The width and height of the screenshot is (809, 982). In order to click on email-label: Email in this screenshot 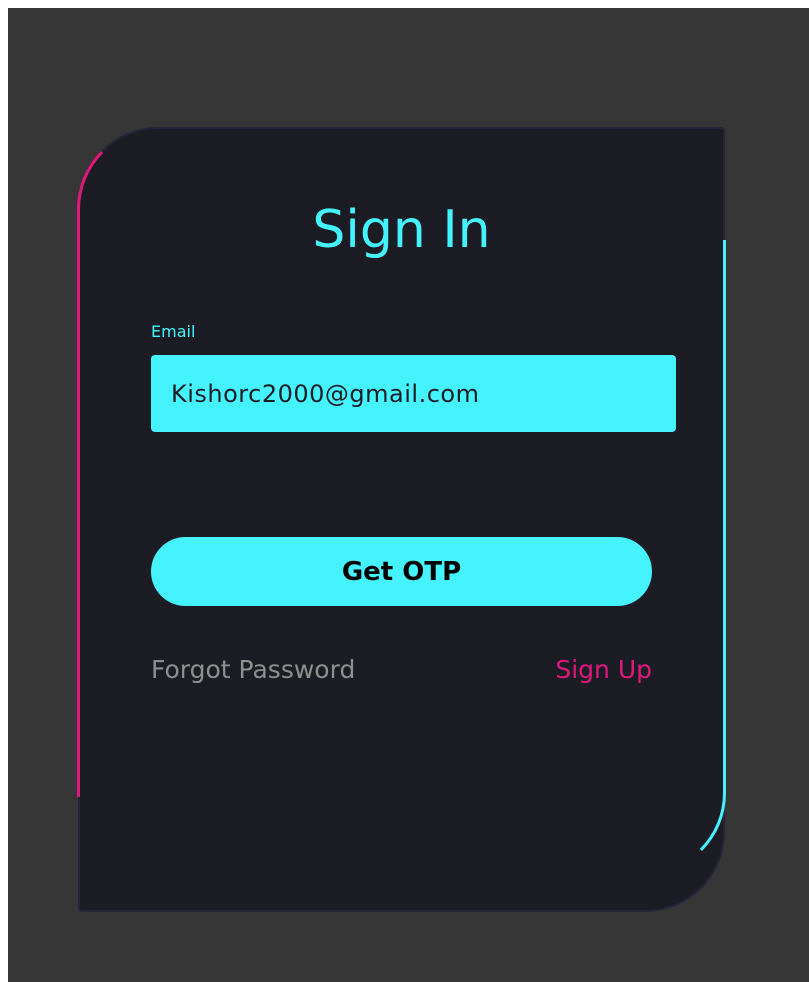, I will do `click(173, 331)`.